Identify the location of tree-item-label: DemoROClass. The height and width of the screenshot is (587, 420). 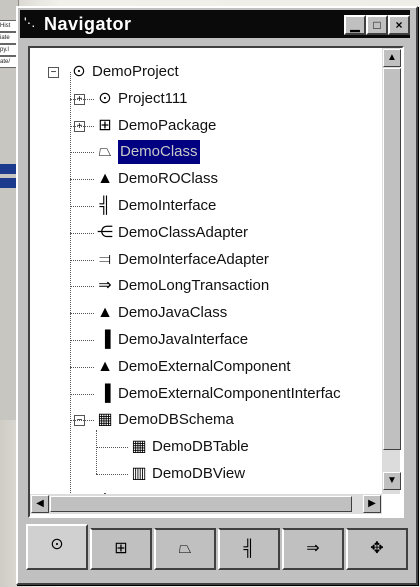
(168, 179).